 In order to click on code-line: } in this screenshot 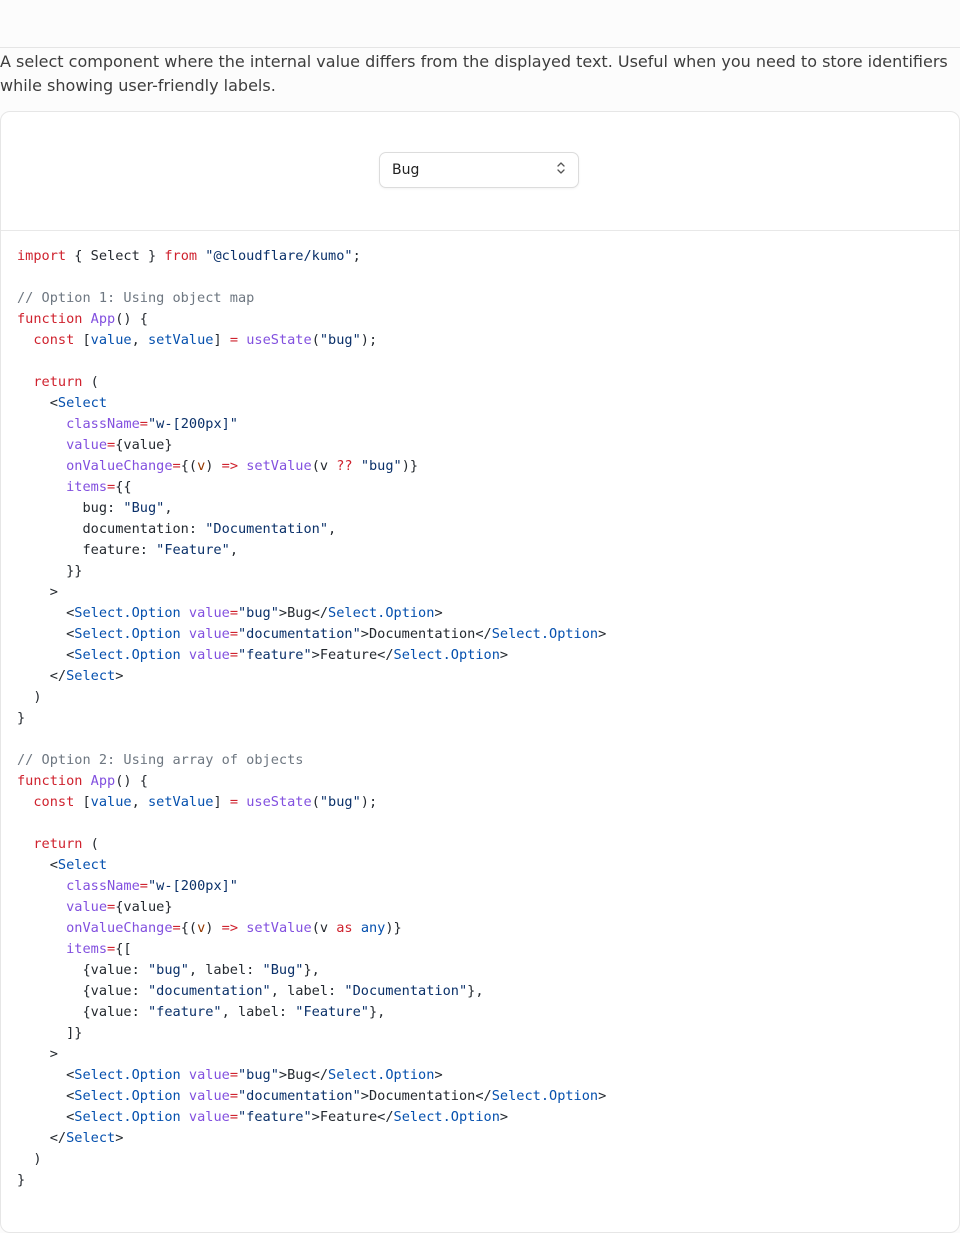, I will do `click(21, 718)`.